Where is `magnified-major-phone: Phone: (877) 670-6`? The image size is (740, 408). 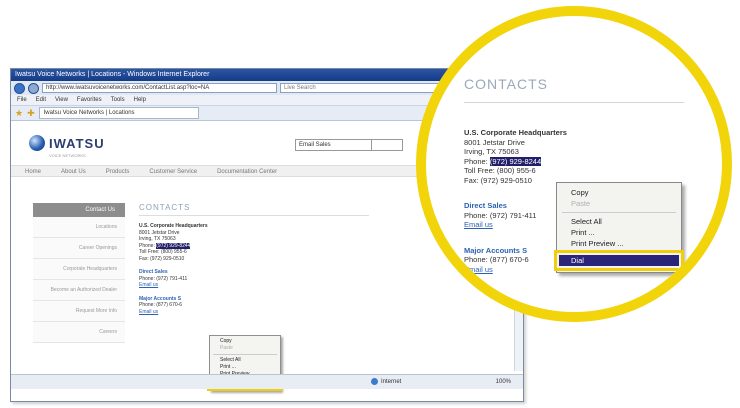
magnified-major-phone: Phone: (877) 670-6 is located at coordinates (496, 259).